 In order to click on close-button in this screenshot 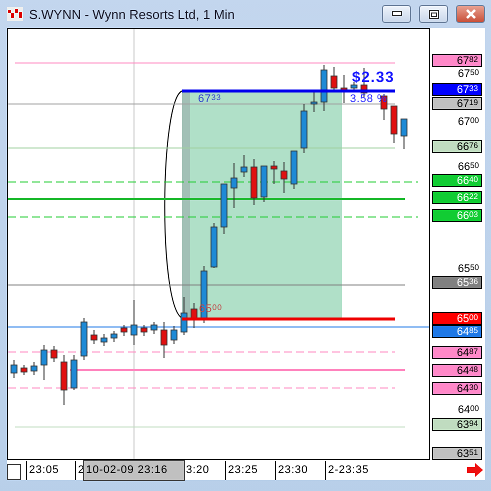, I will do `click(470, 14)`.